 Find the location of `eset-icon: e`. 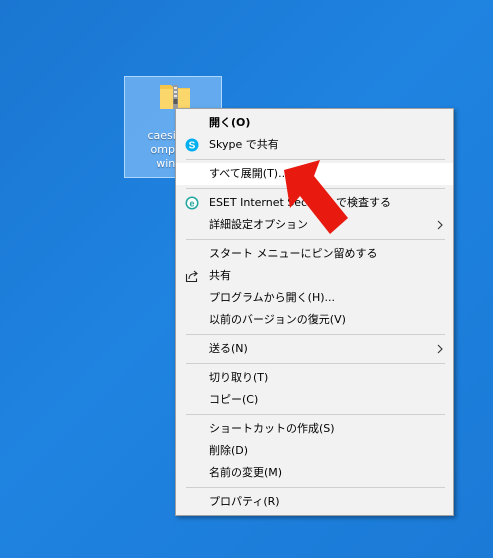

eset-icon: e is located at coordinates (192, 203).